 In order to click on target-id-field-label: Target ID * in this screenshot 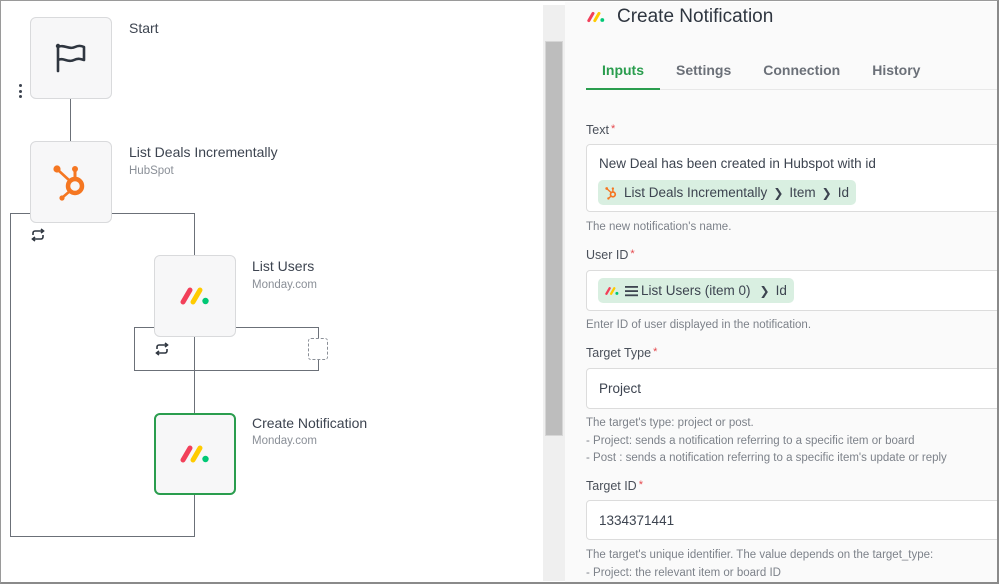, I will do `click(614, 486)`.